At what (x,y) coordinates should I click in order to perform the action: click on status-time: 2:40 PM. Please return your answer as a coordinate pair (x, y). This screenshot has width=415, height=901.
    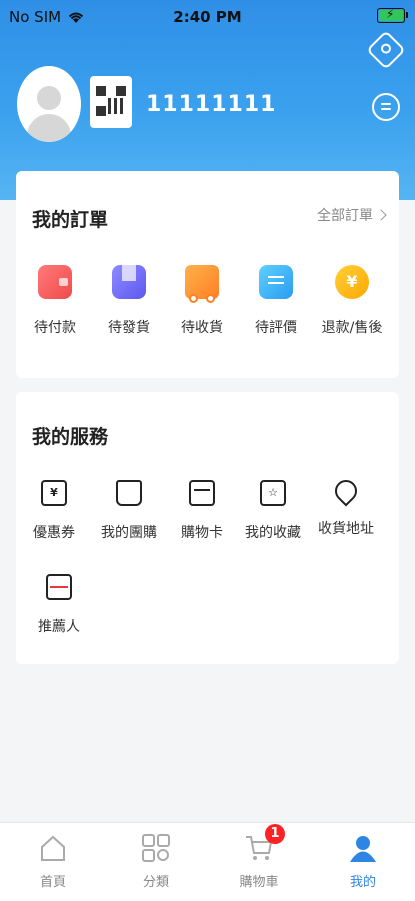
    Looking at the image, I should click on (207, 17).